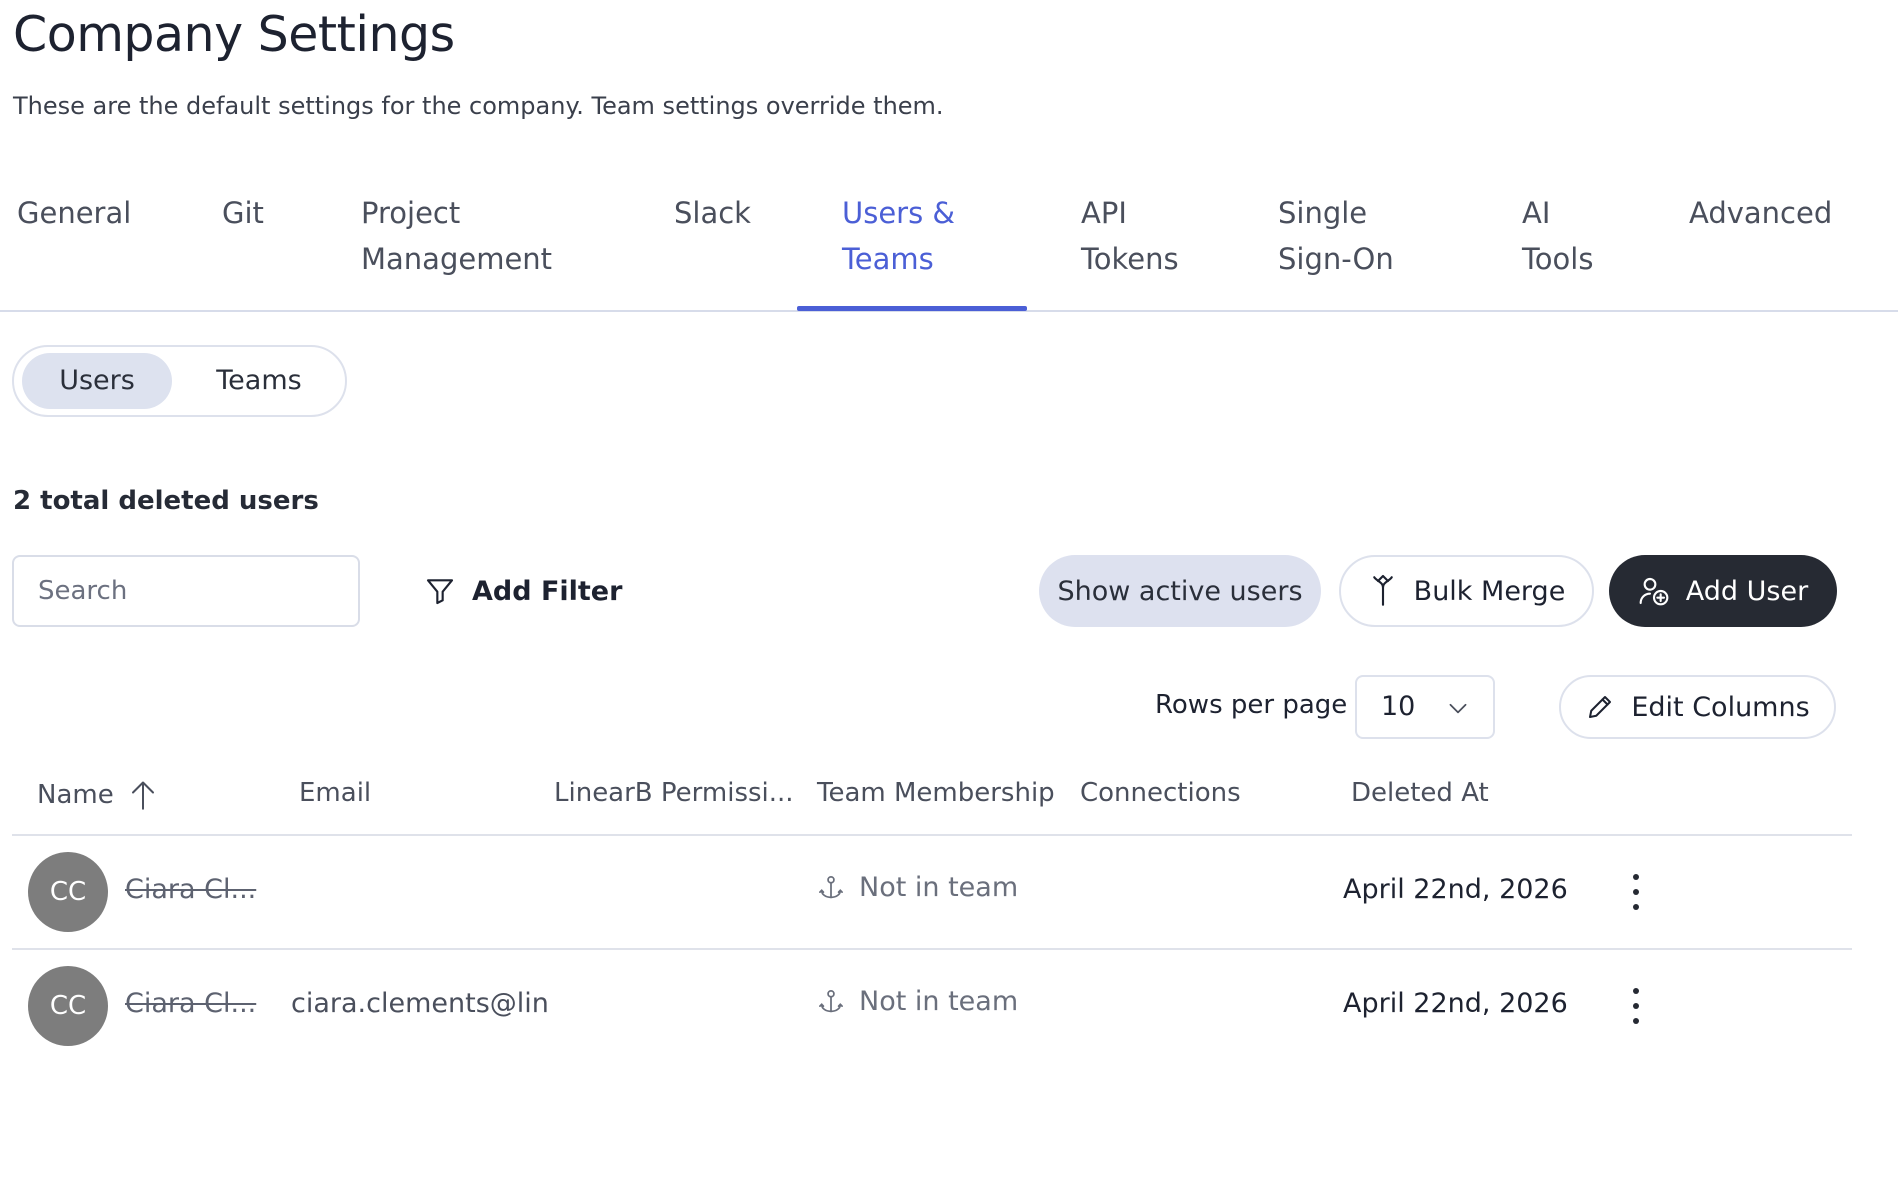  I want to click on tab-advanced: Advanced, so click(1760, 213).